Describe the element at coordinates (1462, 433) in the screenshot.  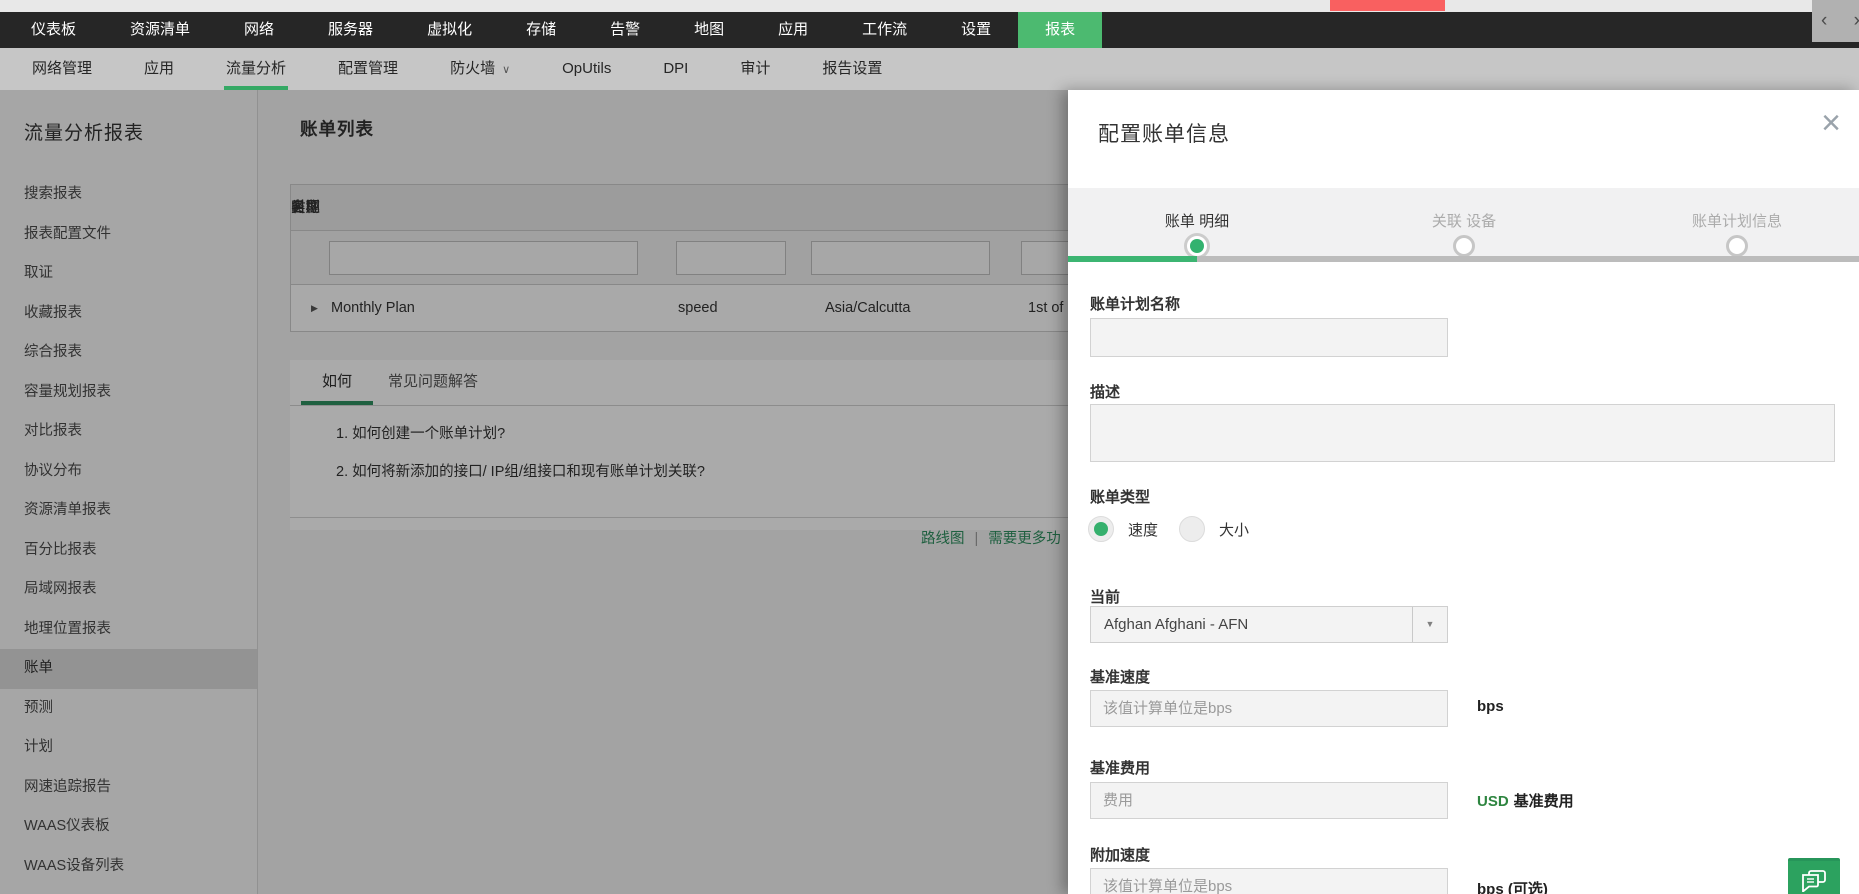
I see `description-textarea` at that location.